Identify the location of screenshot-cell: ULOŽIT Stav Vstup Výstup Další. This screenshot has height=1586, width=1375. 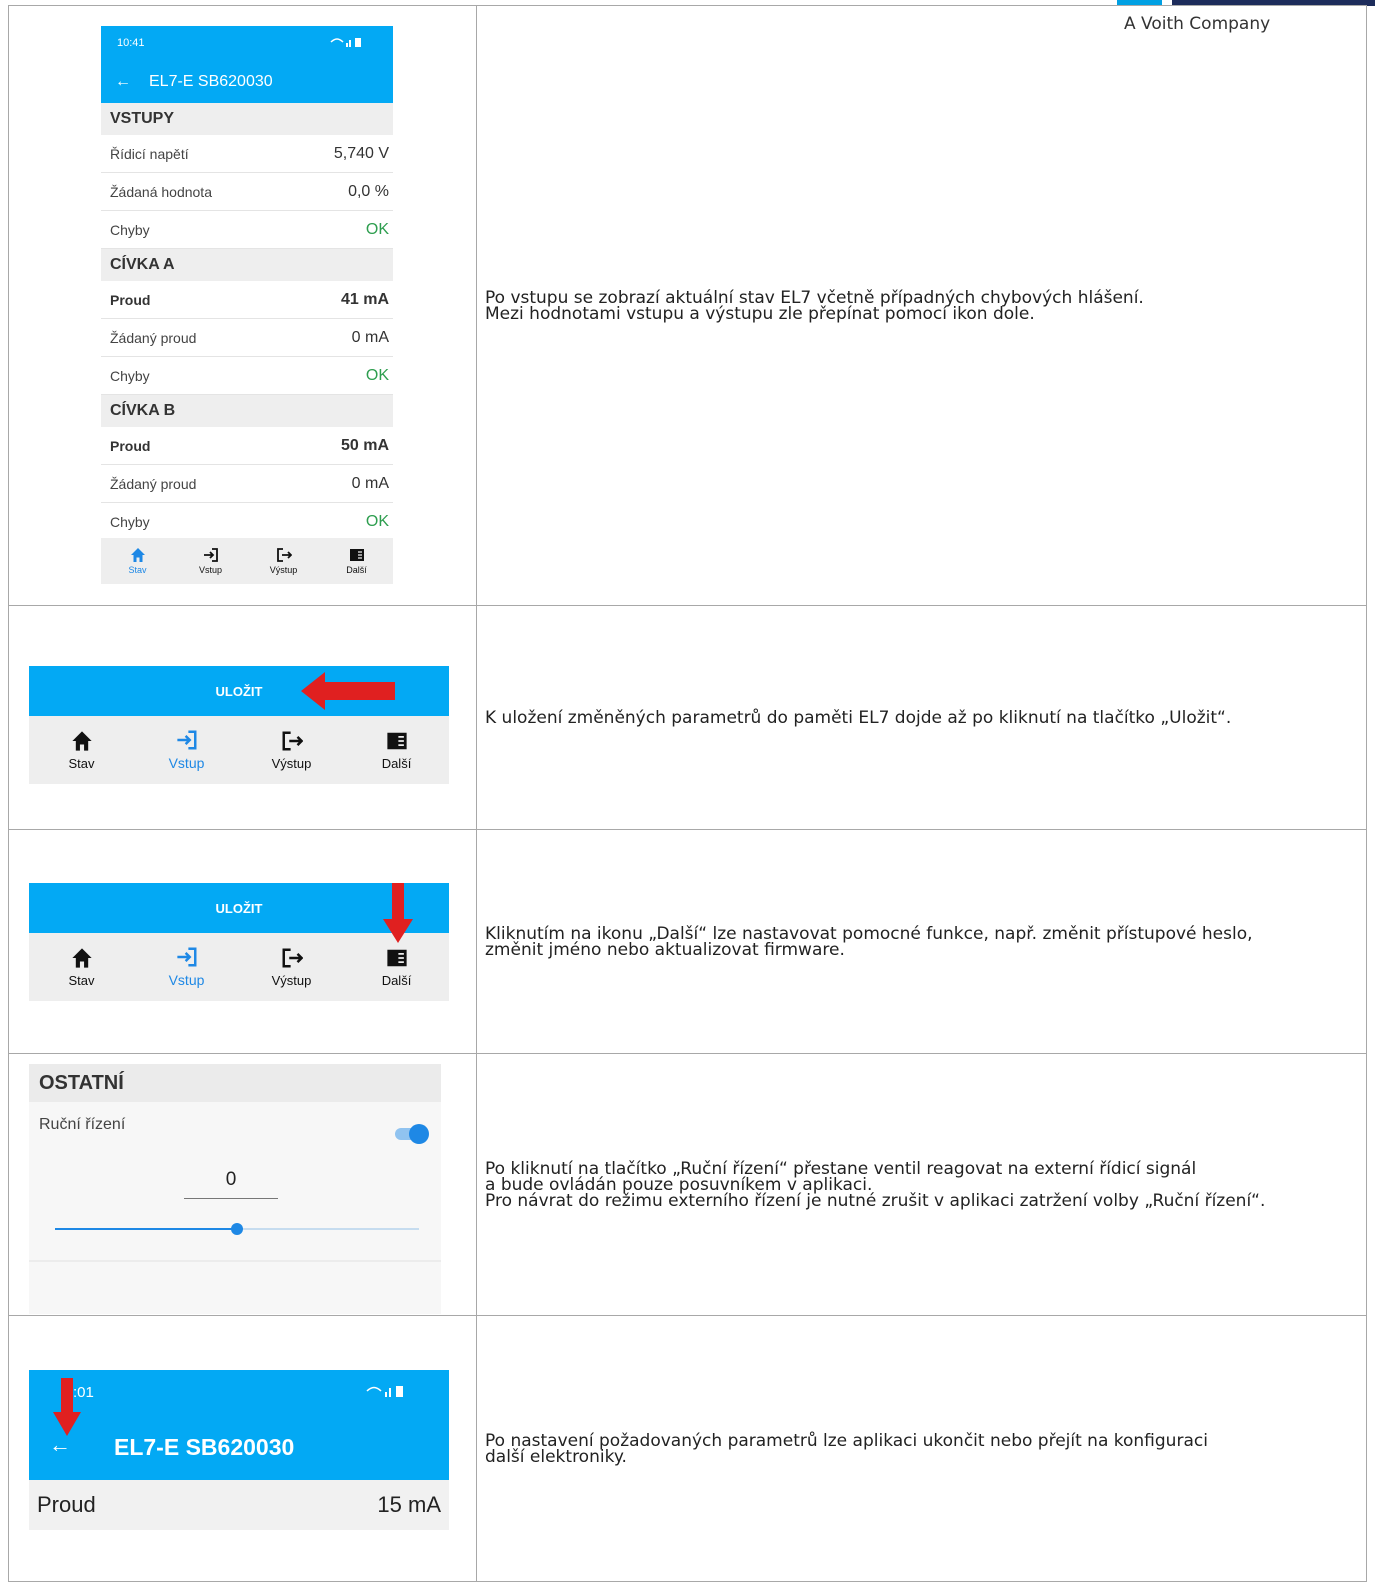
(242, 717).